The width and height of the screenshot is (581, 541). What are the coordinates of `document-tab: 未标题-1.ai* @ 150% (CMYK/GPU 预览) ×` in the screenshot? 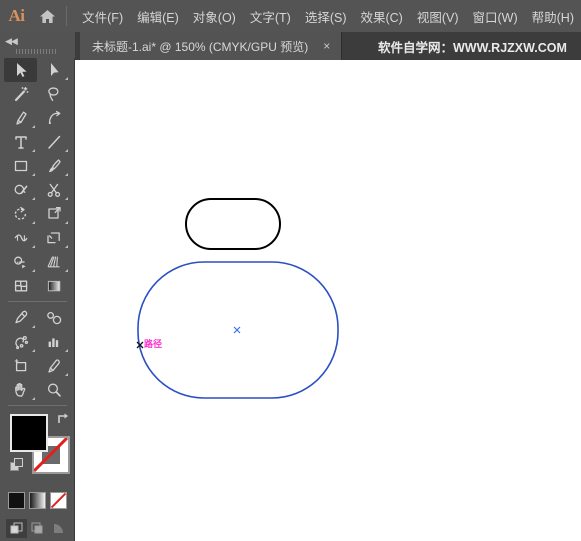 It's located at (211, 46).